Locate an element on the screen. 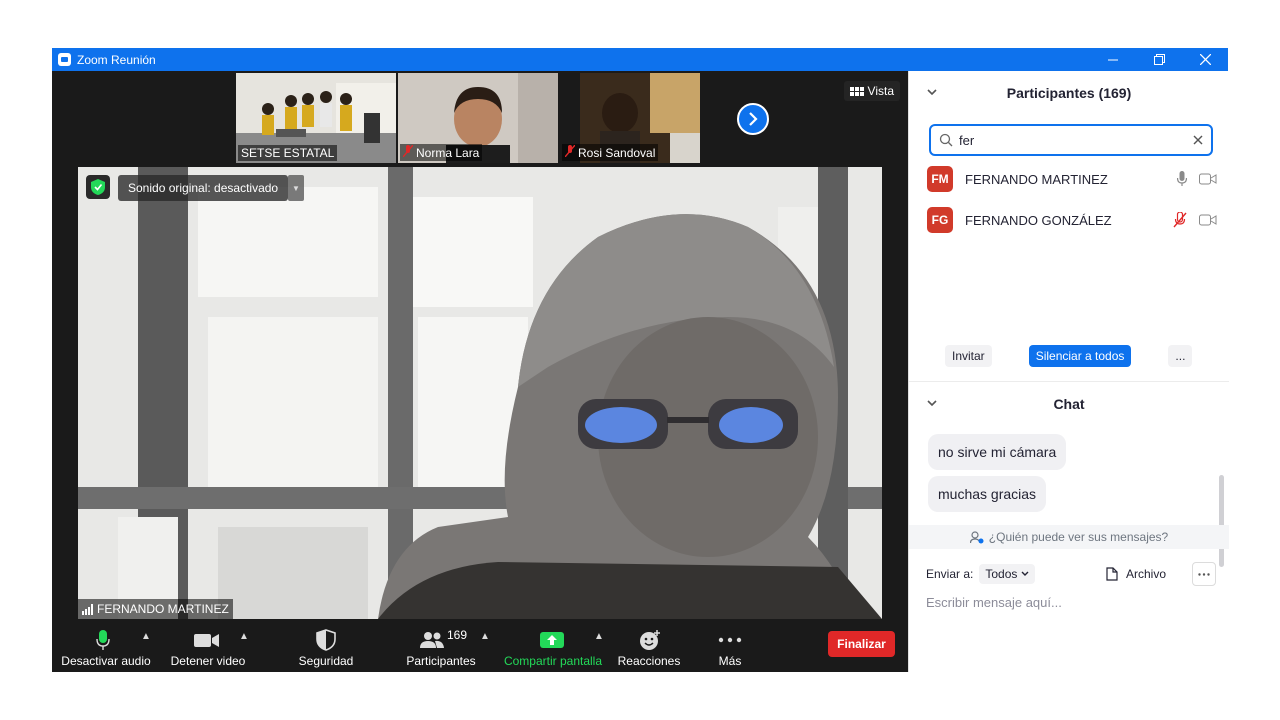 The image size is (1280, 720). stop-video-label: Detener video is located at coordinates (208, 661).